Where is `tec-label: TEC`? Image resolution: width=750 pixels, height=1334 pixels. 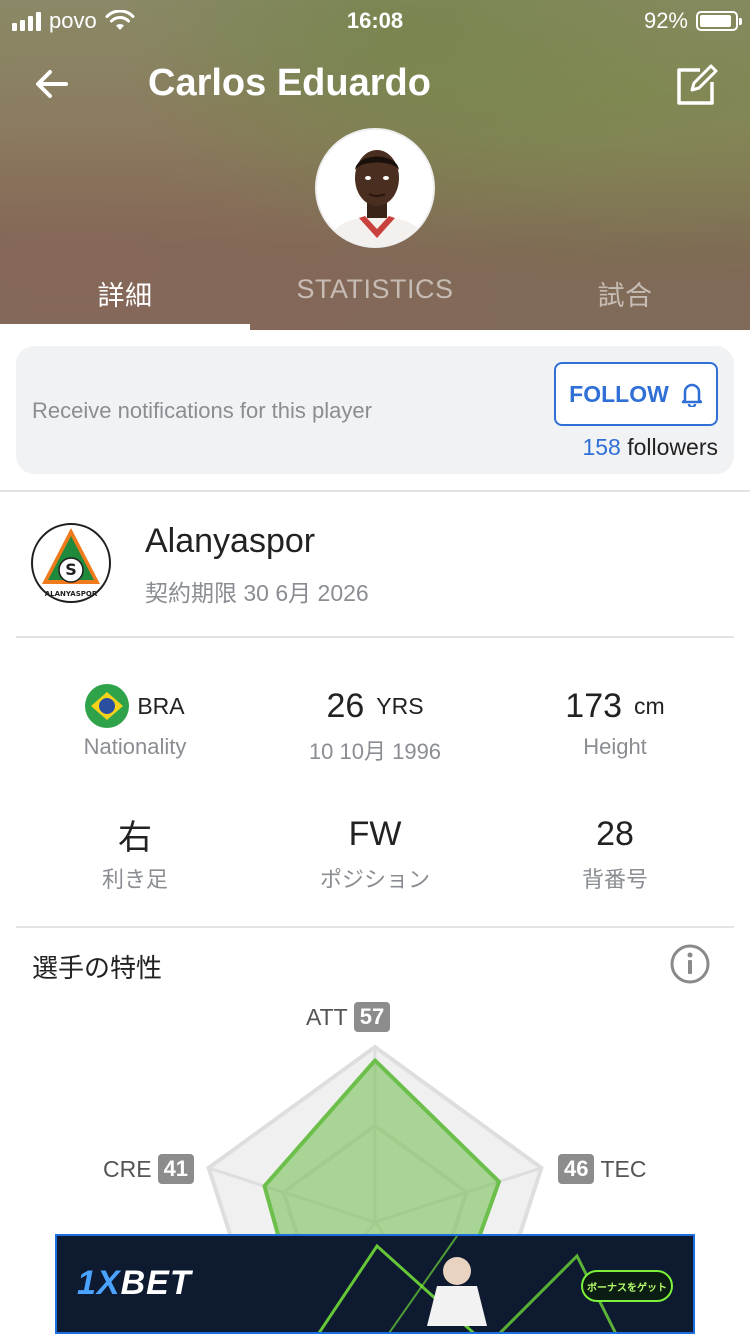
tec-label: TEC is located at coordinates (623, 1168).